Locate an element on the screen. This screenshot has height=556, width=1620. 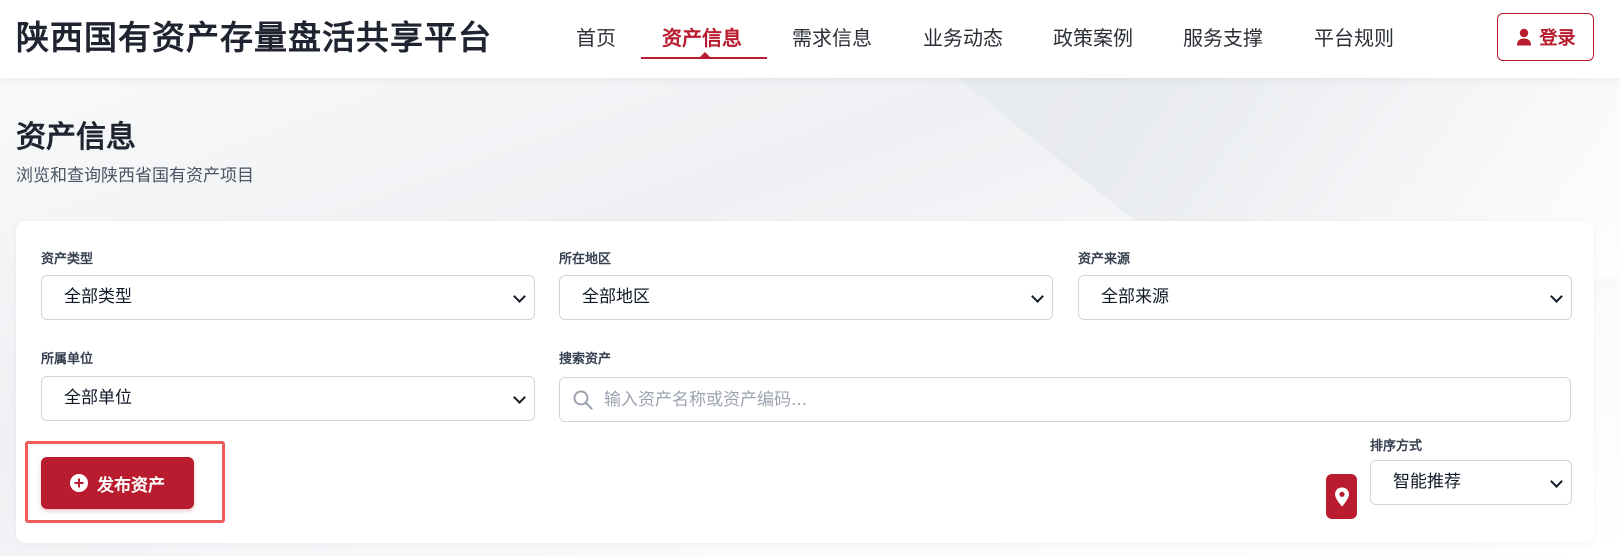
page-title: 资产信息 is located at coordinates (76, 137).